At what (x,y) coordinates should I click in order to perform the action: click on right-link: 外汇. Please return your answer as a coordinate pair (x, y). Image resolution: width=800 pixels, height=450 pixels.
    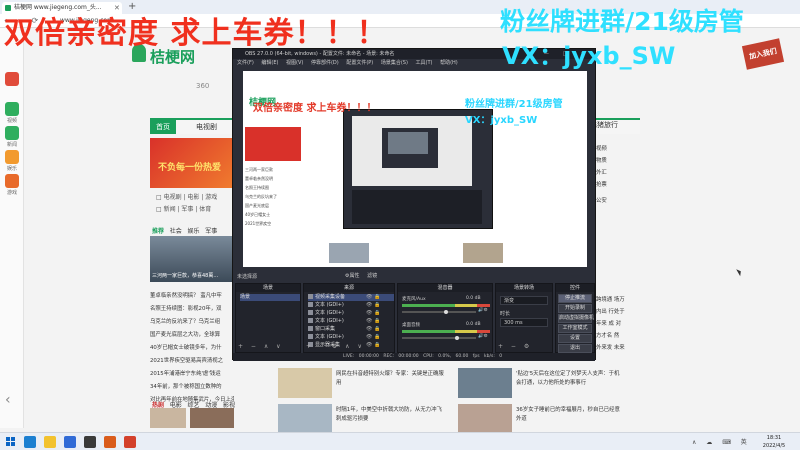
    Looking at the image, I should click on (621, 172).